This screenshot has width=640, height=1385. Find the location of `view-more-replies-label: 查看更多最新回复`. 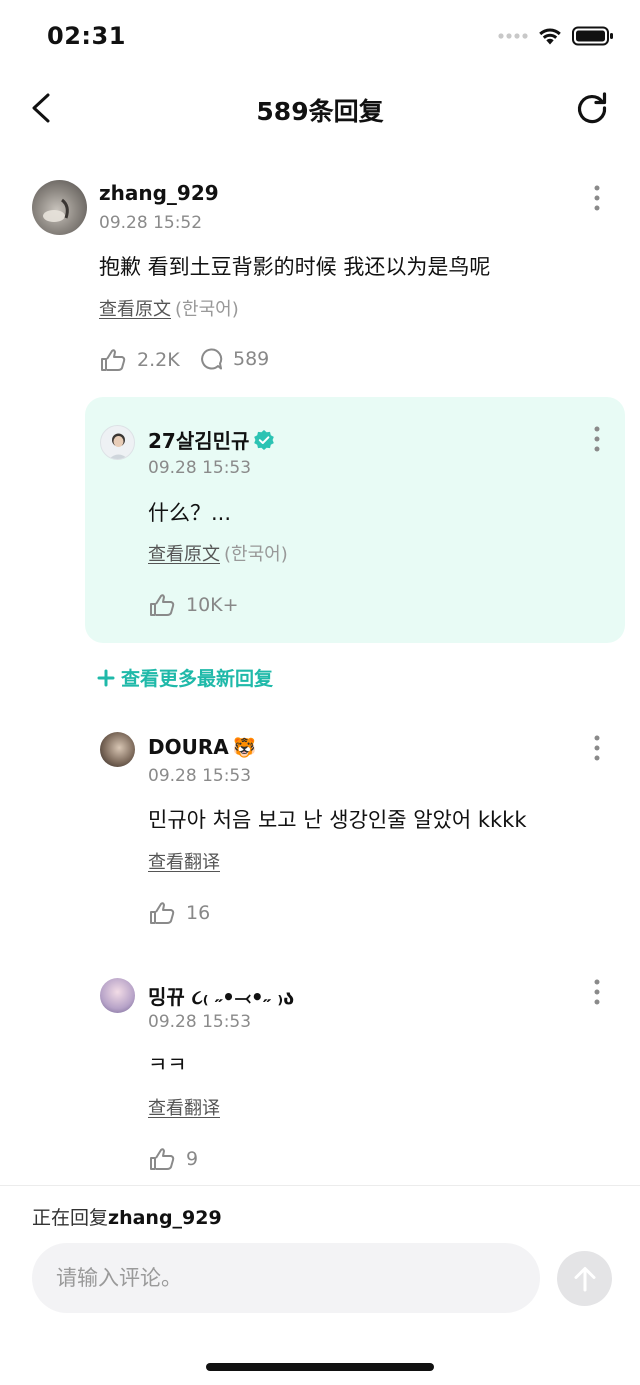

view-more-replies-label: 查看更多最新回复 is located at coordinates (197, 679).